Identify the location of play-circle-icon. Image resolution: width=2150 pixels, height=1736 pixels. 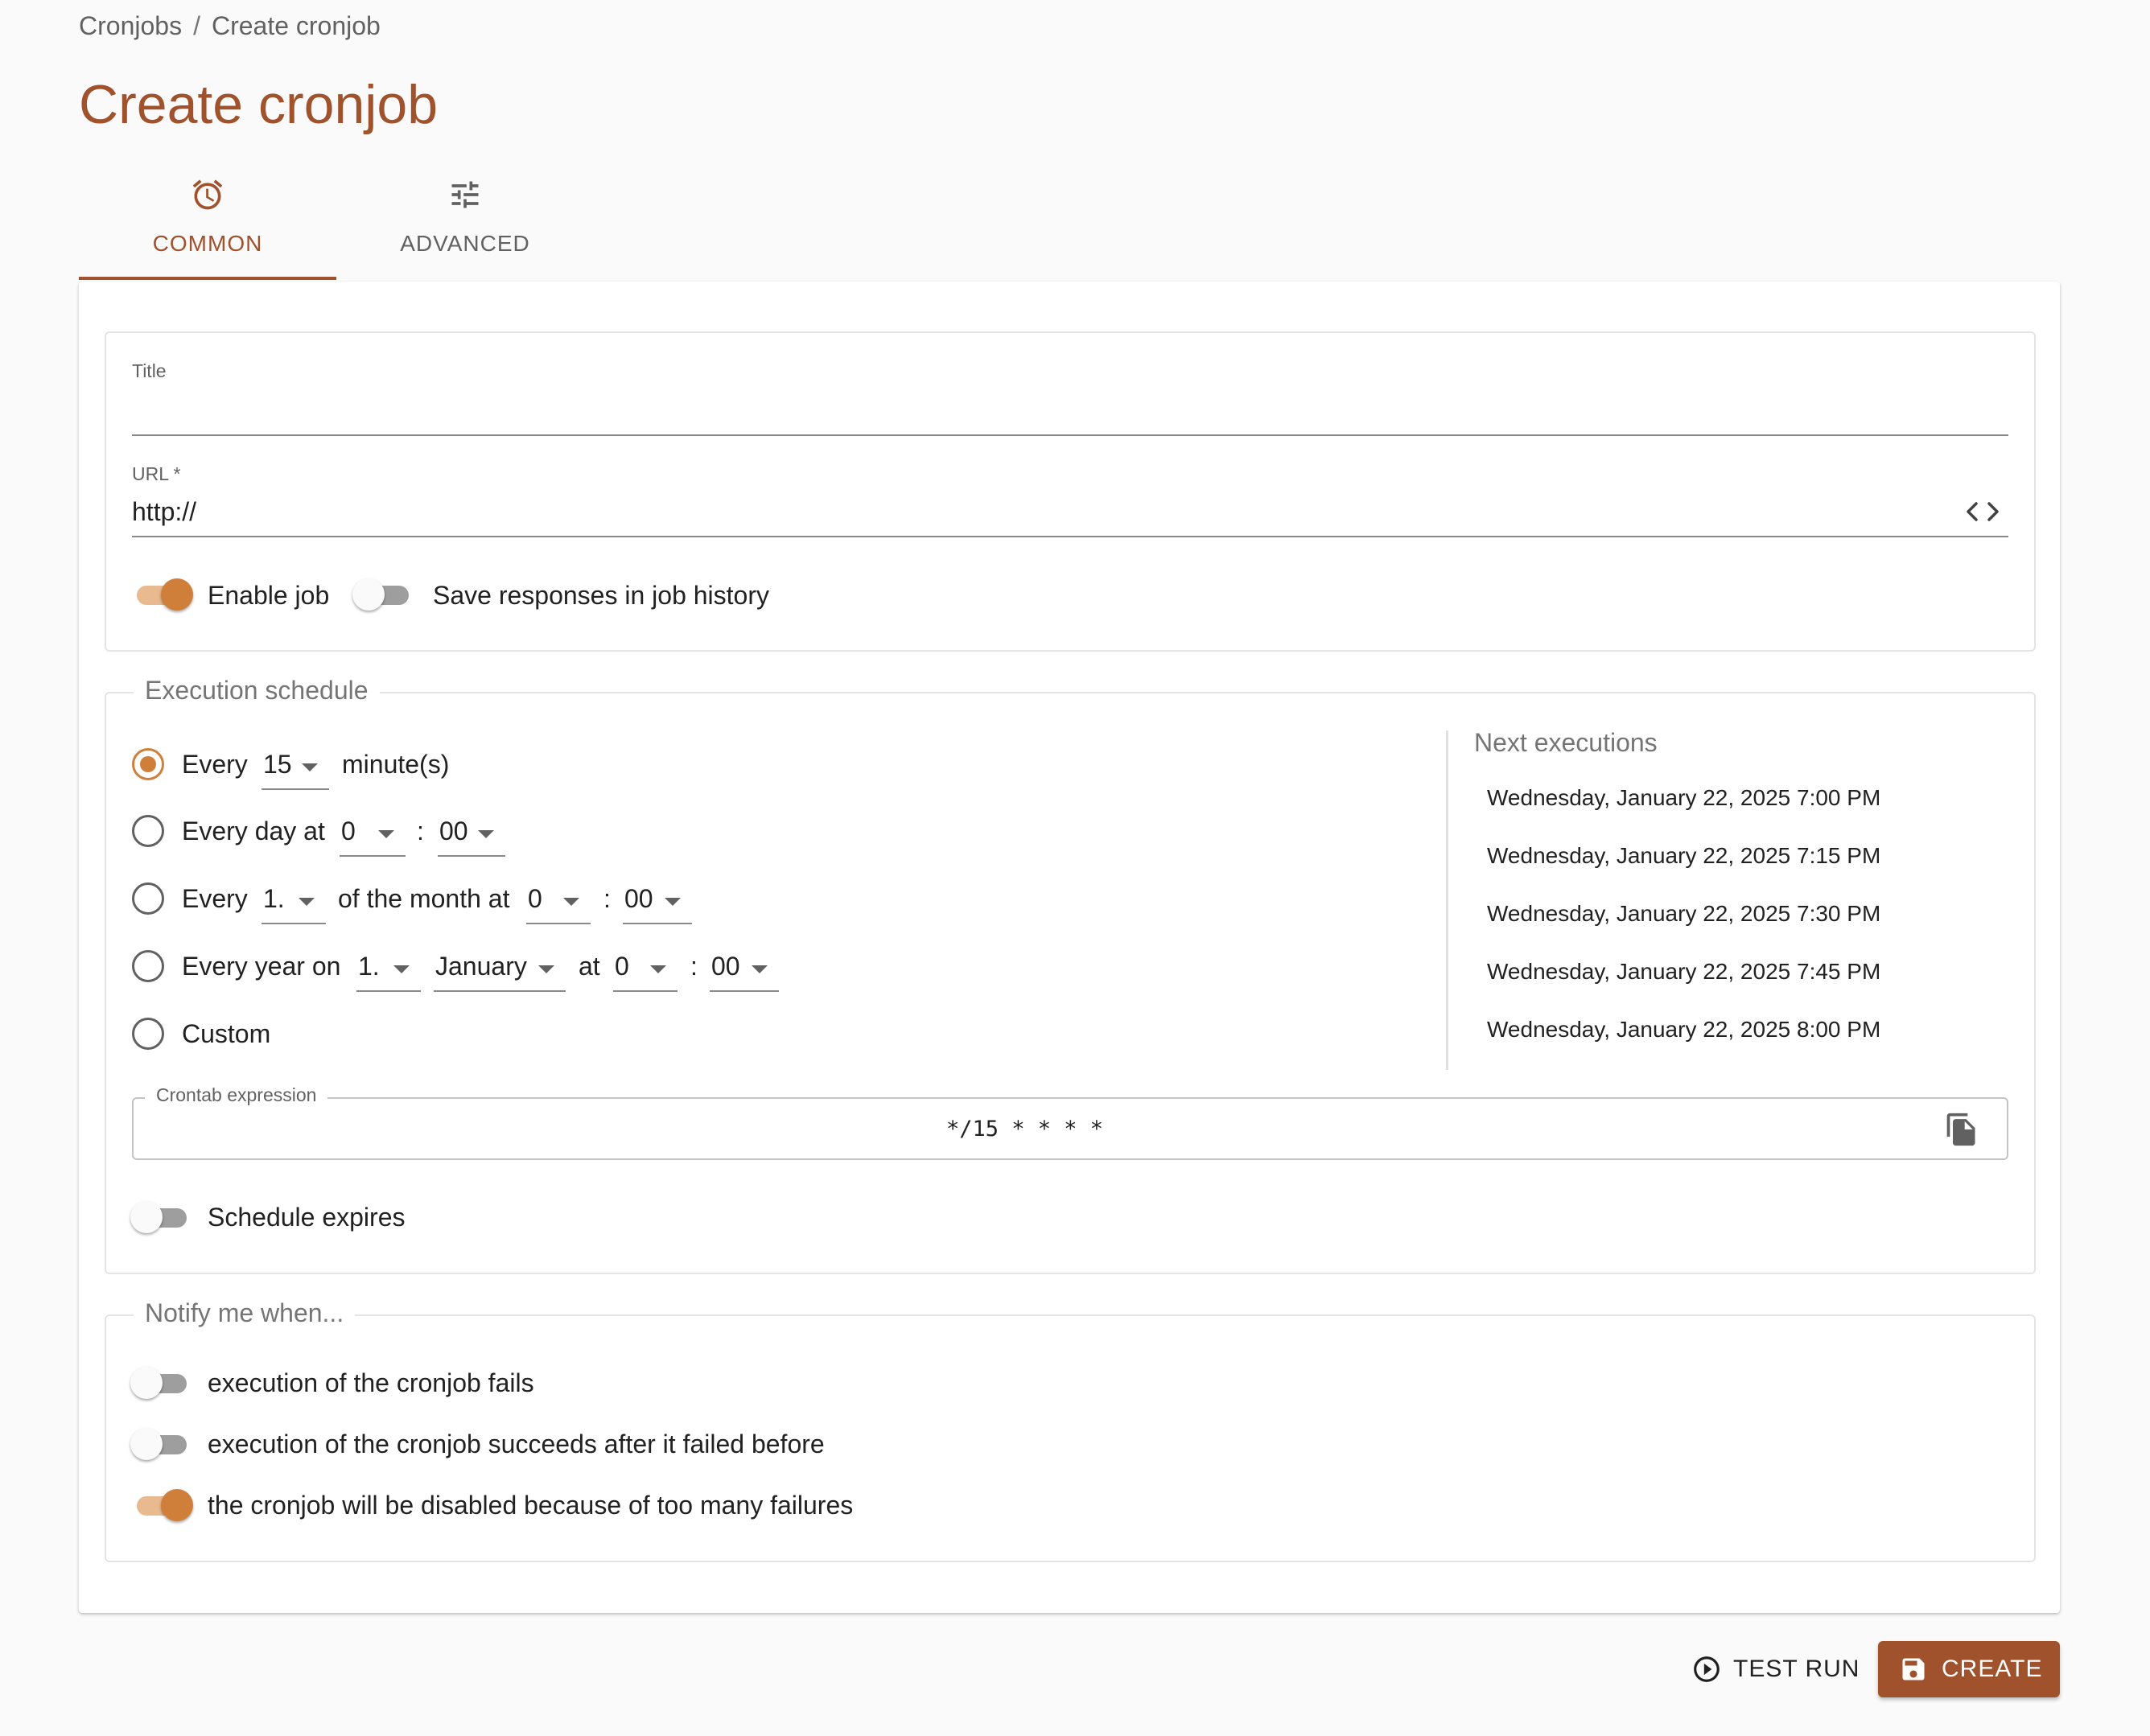
(1706, 1671).